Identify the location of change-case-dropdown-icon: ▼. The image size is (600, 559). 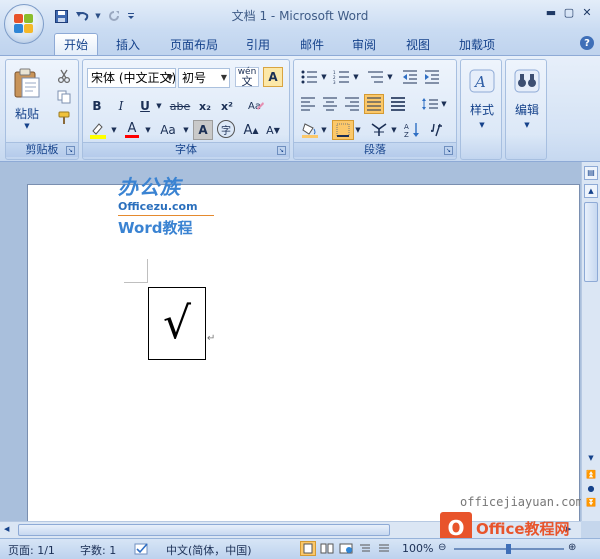
(186, 130).